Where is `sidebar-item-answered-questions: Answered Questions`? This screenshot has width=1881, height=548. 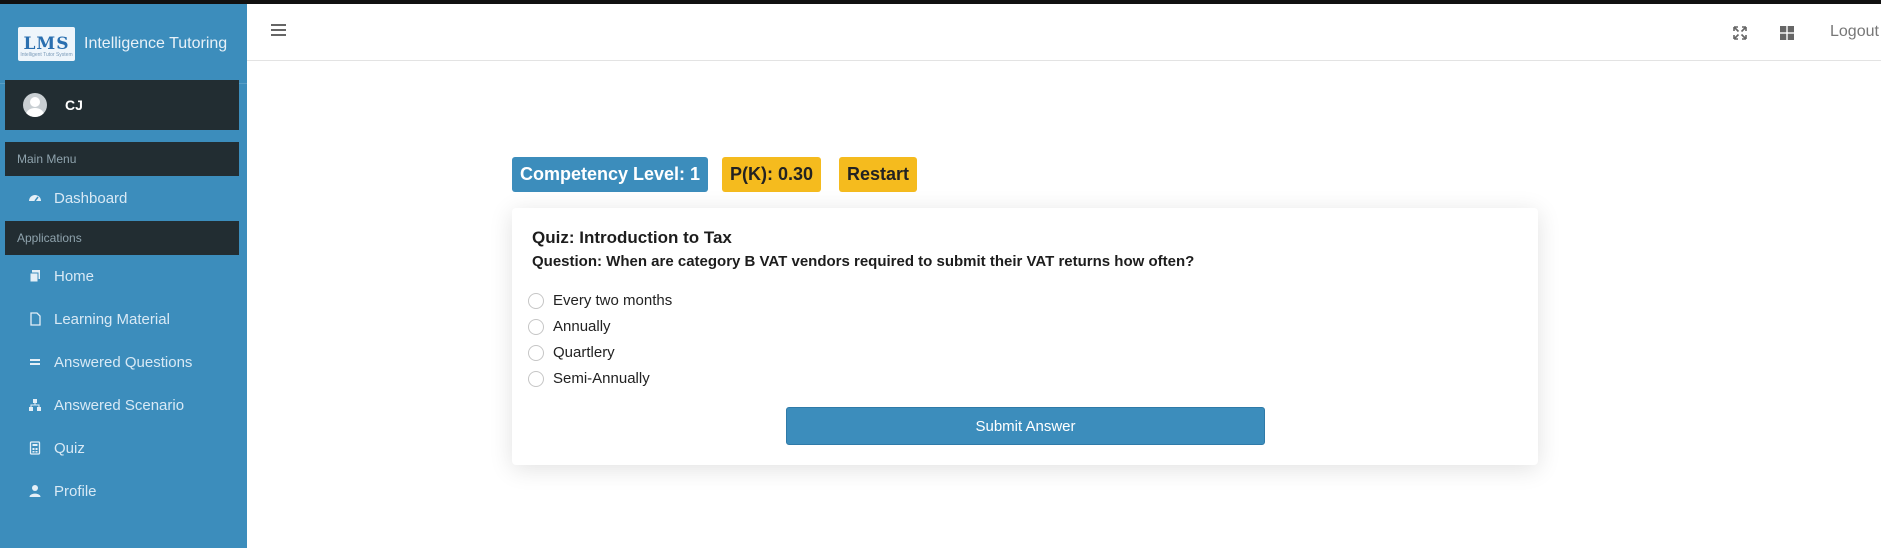
sidebar-item-answered-questions: Answered Questions is located at coordinates (123, 362).